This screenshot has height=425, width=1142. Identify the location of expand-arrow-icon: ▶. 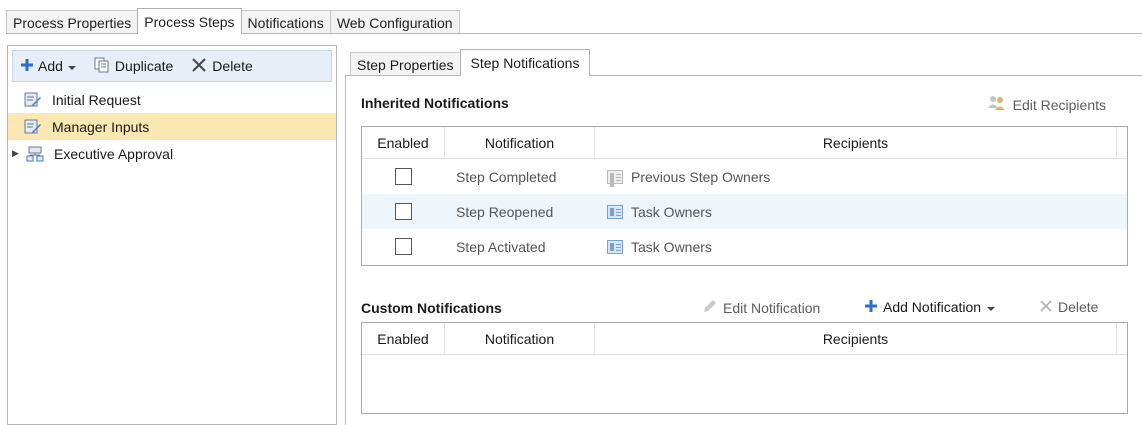
(19, 153).